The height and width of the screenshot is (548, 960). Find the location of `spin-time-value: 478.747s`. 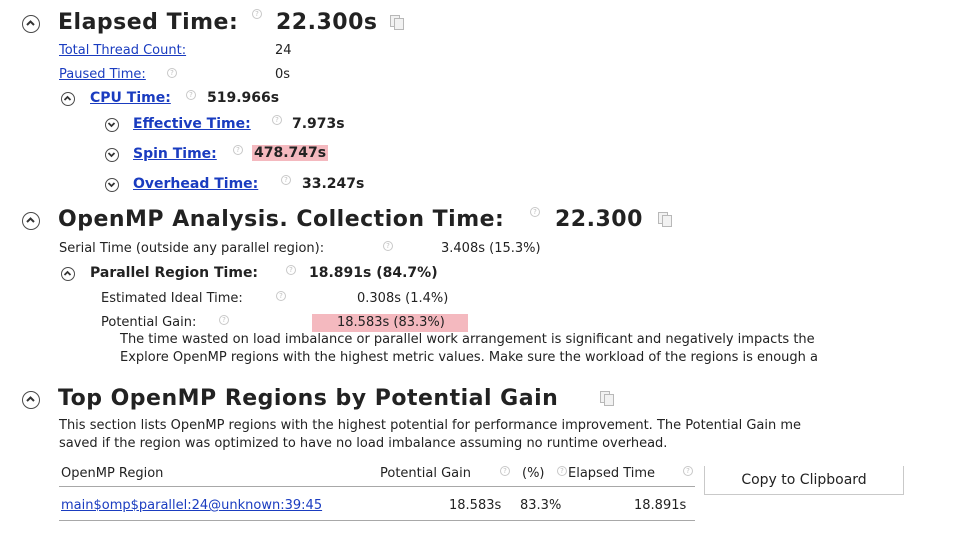

spin-time-value: 478.747s is located at coordinates (290, 153).